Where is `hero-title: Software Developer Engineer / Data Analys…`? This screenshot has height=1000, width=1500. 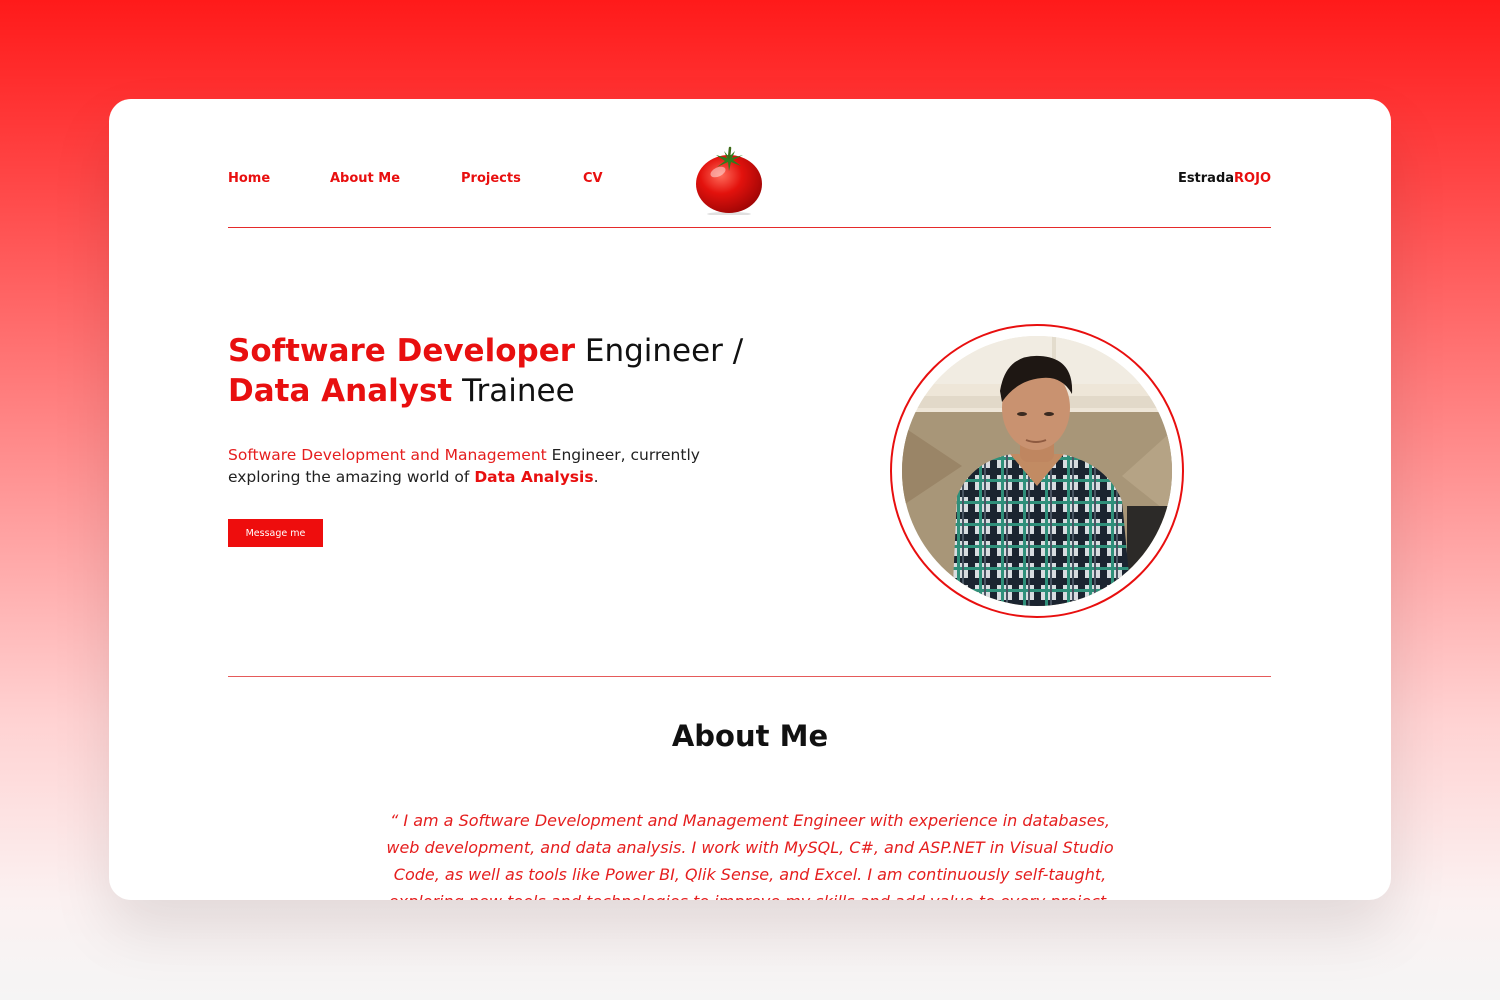 hero-title: Software Developer Engineer / Data Analys… is located at coordinates (508, 371).